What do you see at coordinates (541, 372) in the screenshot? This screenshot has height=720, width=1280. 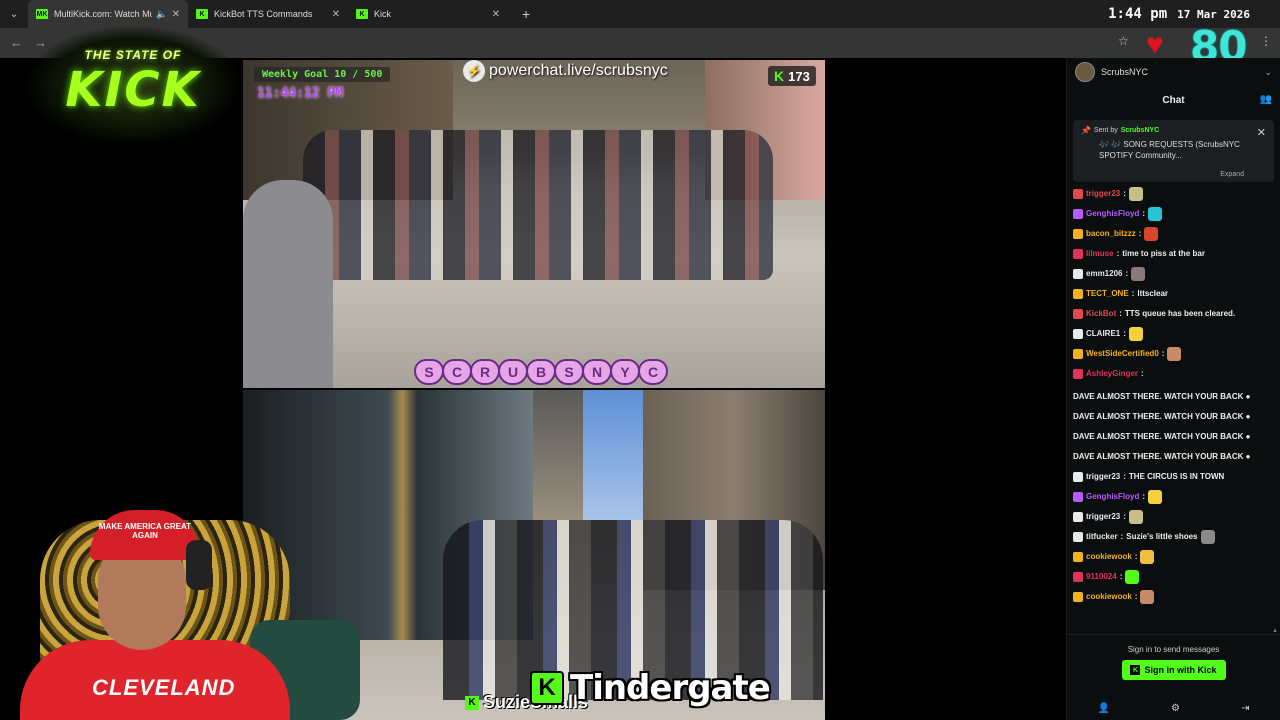 I see `scrubsnyc-hearts: S C R U B S N Y C` at bounding box center [541, 372].